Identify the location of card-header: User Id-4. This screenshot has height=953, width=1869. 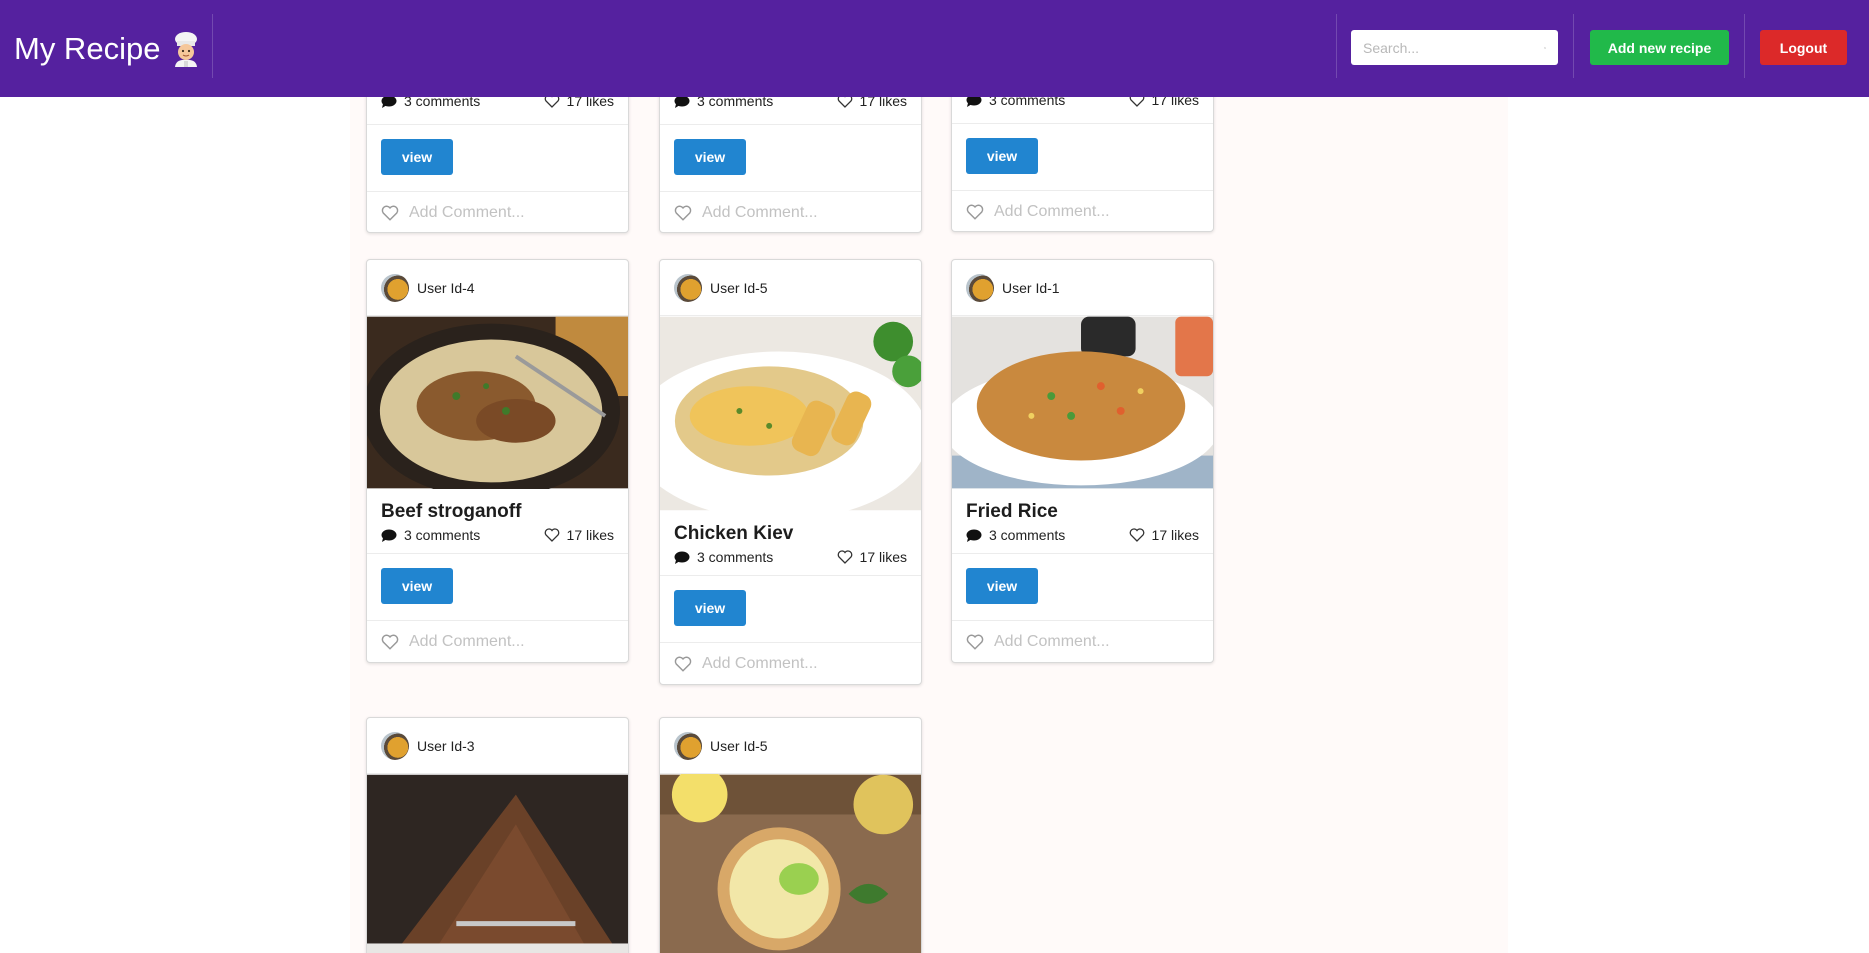
(497, 288).